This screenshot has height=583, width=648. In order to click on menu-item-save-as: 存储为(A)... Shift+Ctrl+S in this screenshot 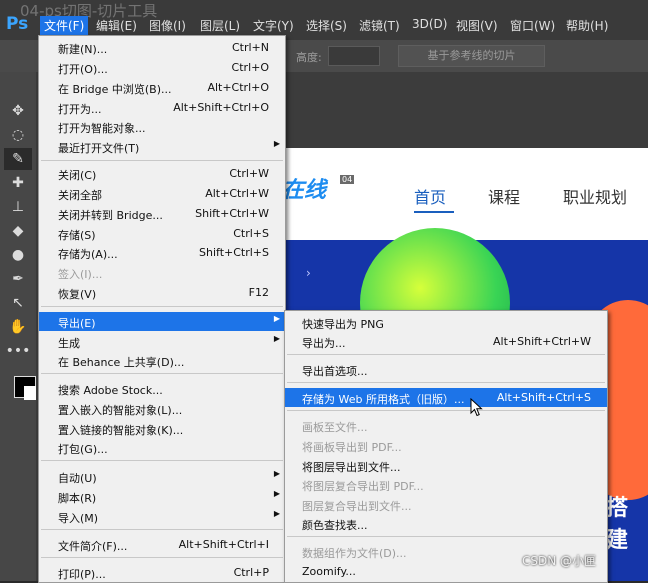, I will do `click(162, 252)`.